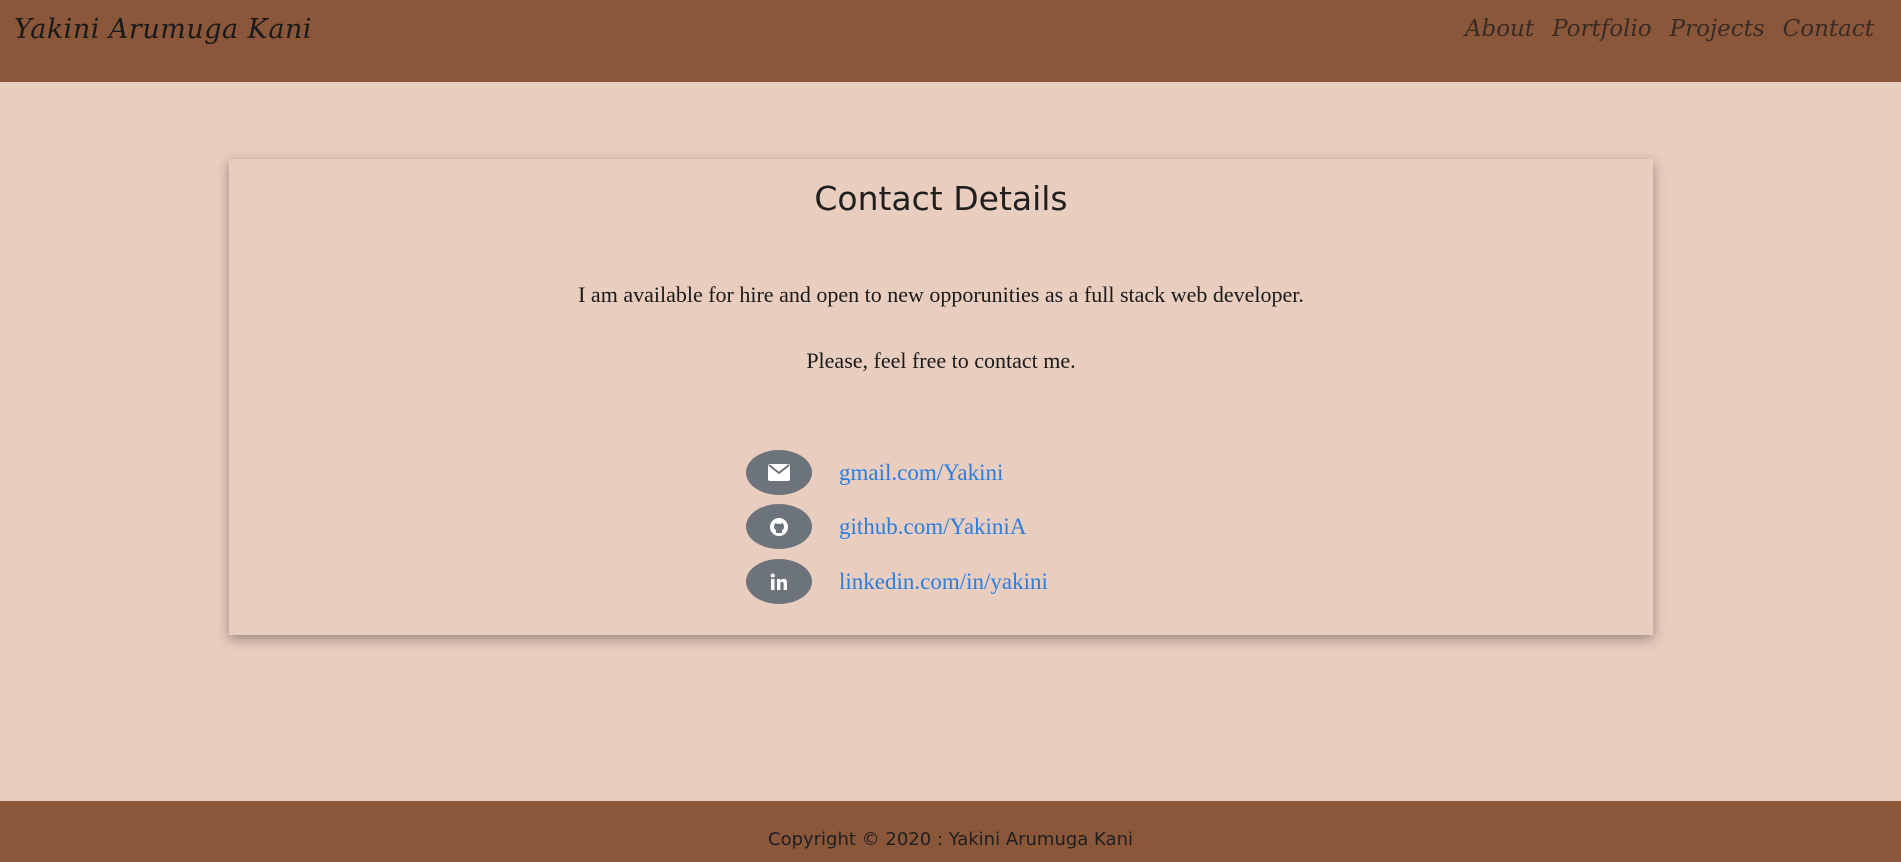 The image size is (1901, 862). Describe the element at coordinates (1602, 29) in the screenshot. I see `nav-portfolio: Portfolio` at that location.